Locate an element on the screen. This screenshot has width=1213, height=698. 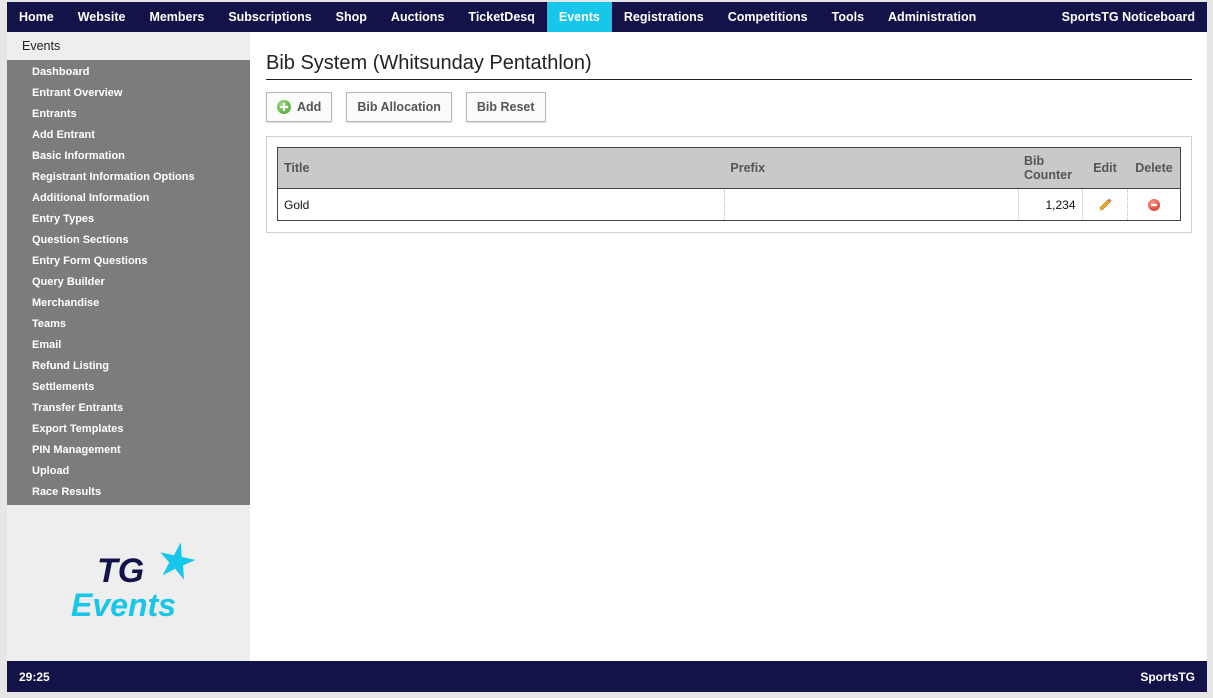
add-button-label: Add is located at coordinates (309, 107).